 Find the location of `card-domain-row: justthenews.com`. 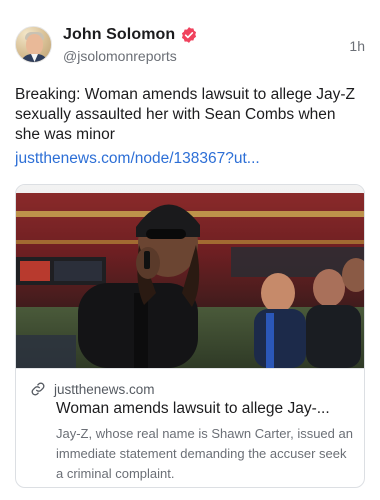

card-domain-row: justthenews.com is located at coordinates (92, 389).